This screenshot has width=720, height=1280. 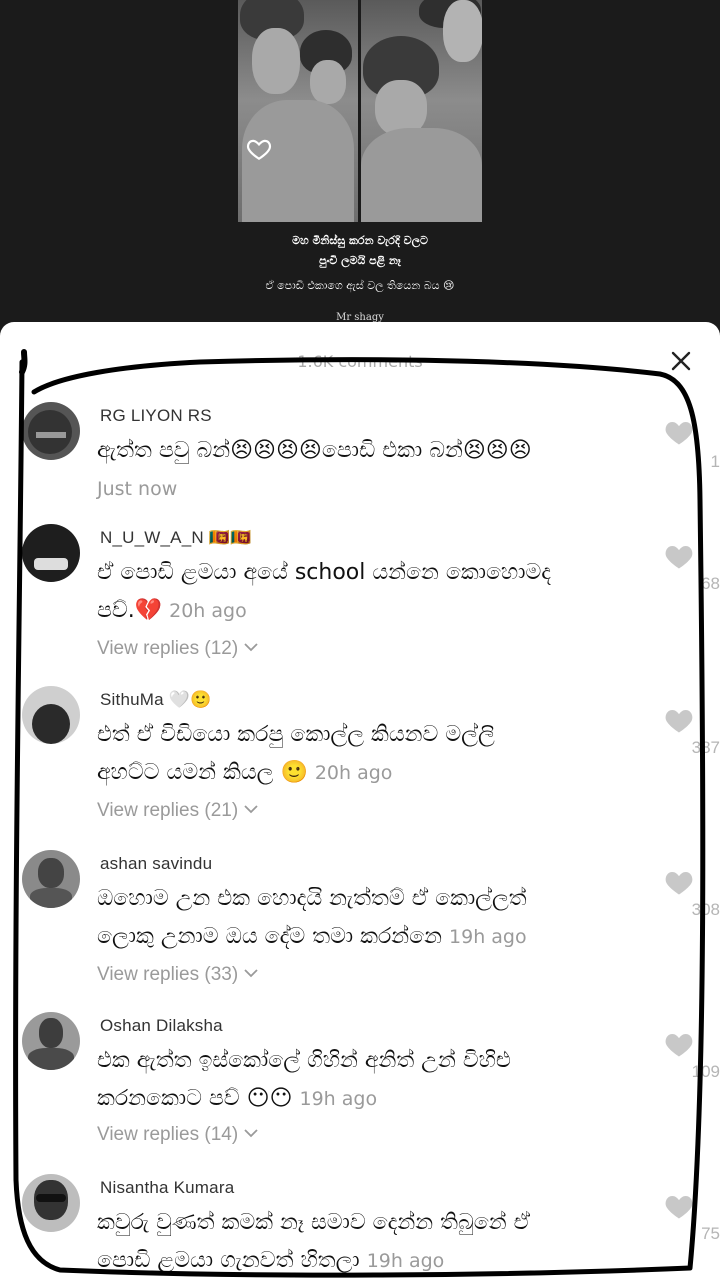 I want to click on comment-text-line: එත් ඒ විඩියො කරපු කොල්ල කියනව මල්ලි, so click(x=296, y=734).